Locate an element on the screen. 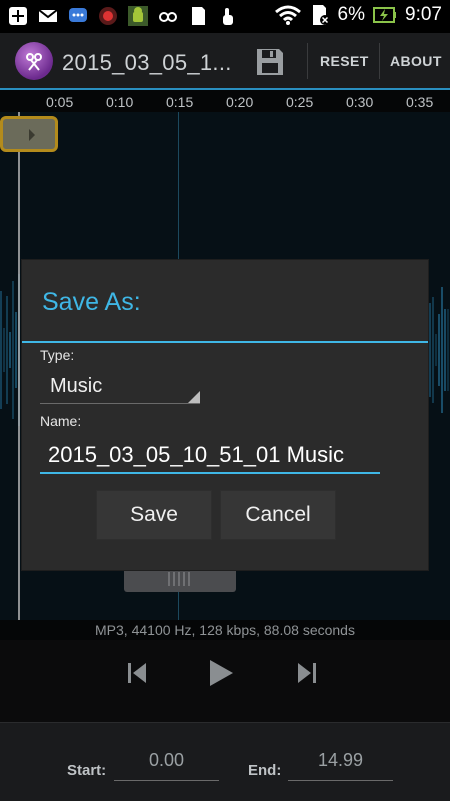  action-bar: 2015_03_05_1... RESET ABOUT is located at coordinates (225, 61).